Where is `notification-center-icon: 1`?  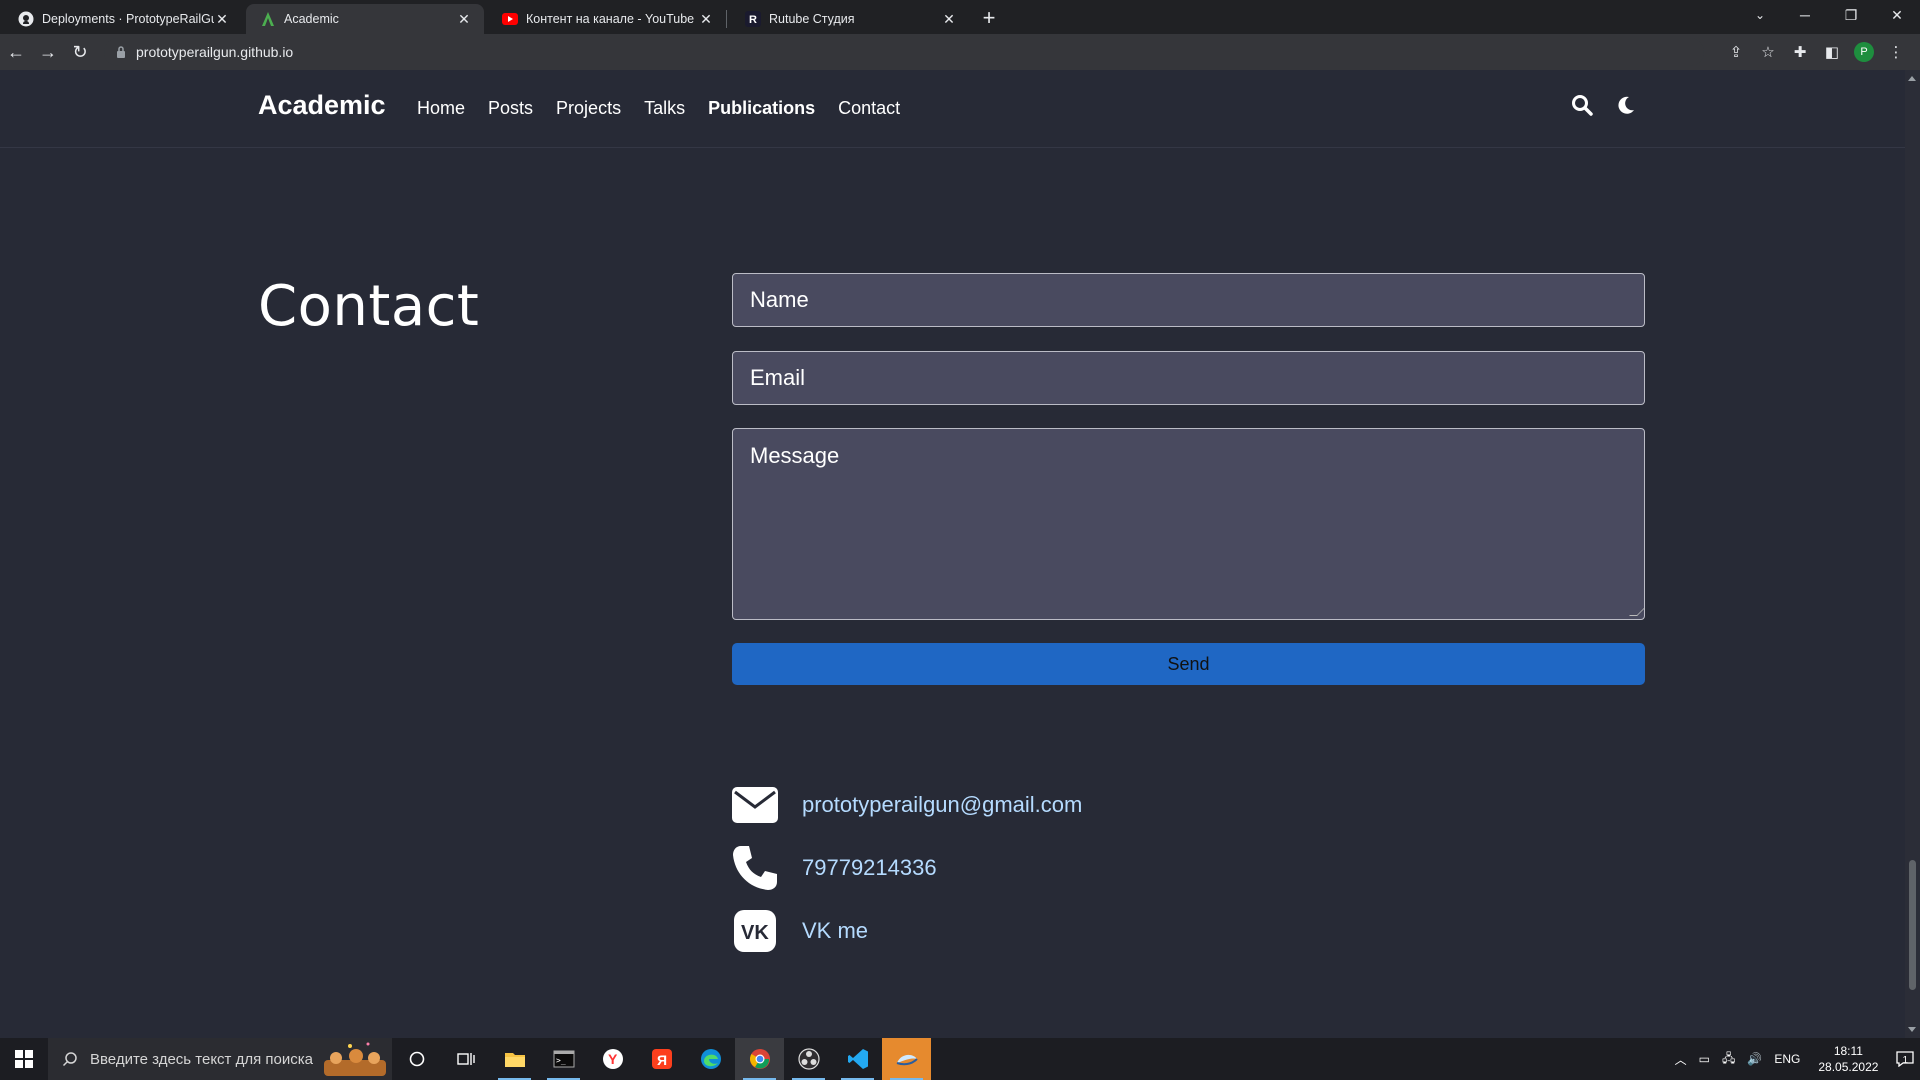
notification-center-icon: 1 is located at coordinates (1905, 1059).